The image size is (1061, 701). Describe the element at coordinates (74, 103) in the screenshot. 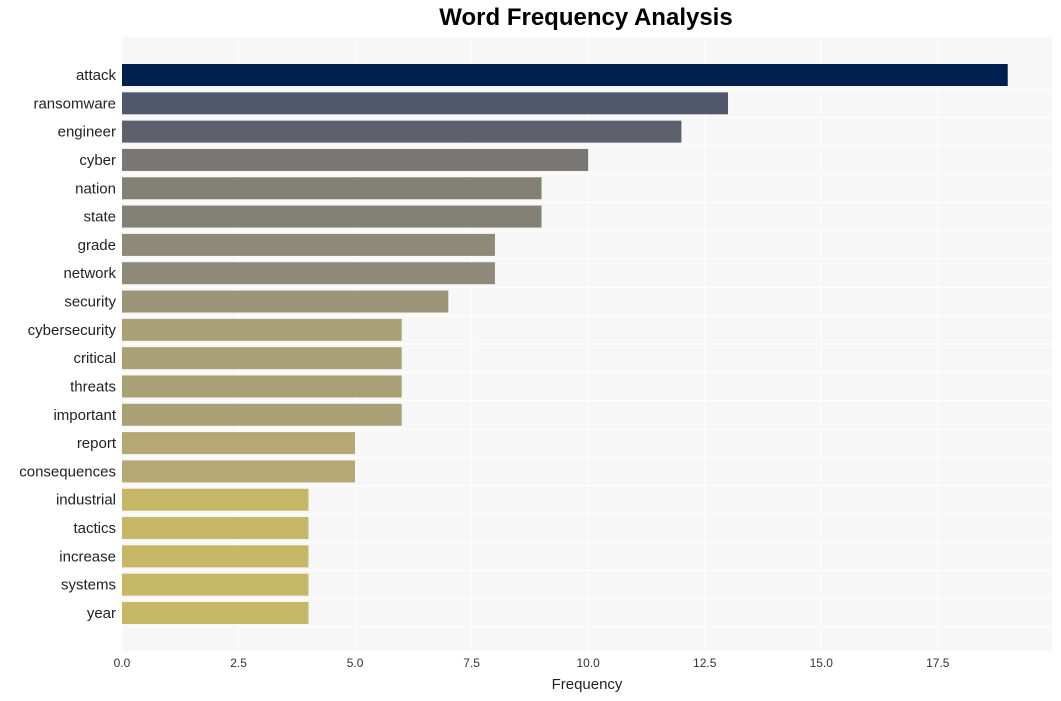

I see `category-label-ransomware: ransomware` at that location.